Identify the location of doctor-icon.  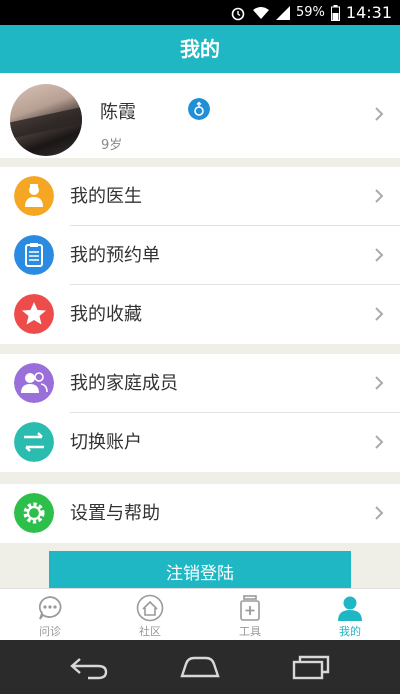
(34, 196).